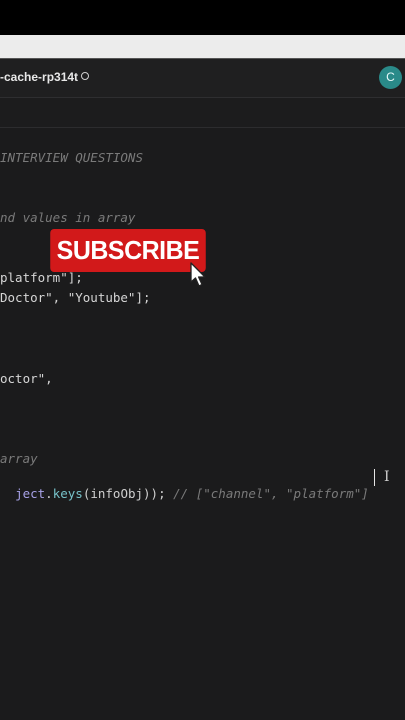 Image resolution: width=405 pixels, height=720 pixels. Describe the element at coordinates (67, 493) in the screenshot. I see `code-keys-token: keys` at that location.